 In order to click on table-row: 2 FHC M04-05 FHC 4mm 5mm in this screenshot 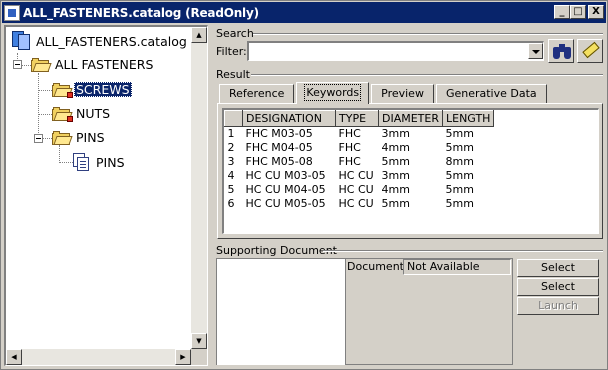, I will do `click(359, 148)`.